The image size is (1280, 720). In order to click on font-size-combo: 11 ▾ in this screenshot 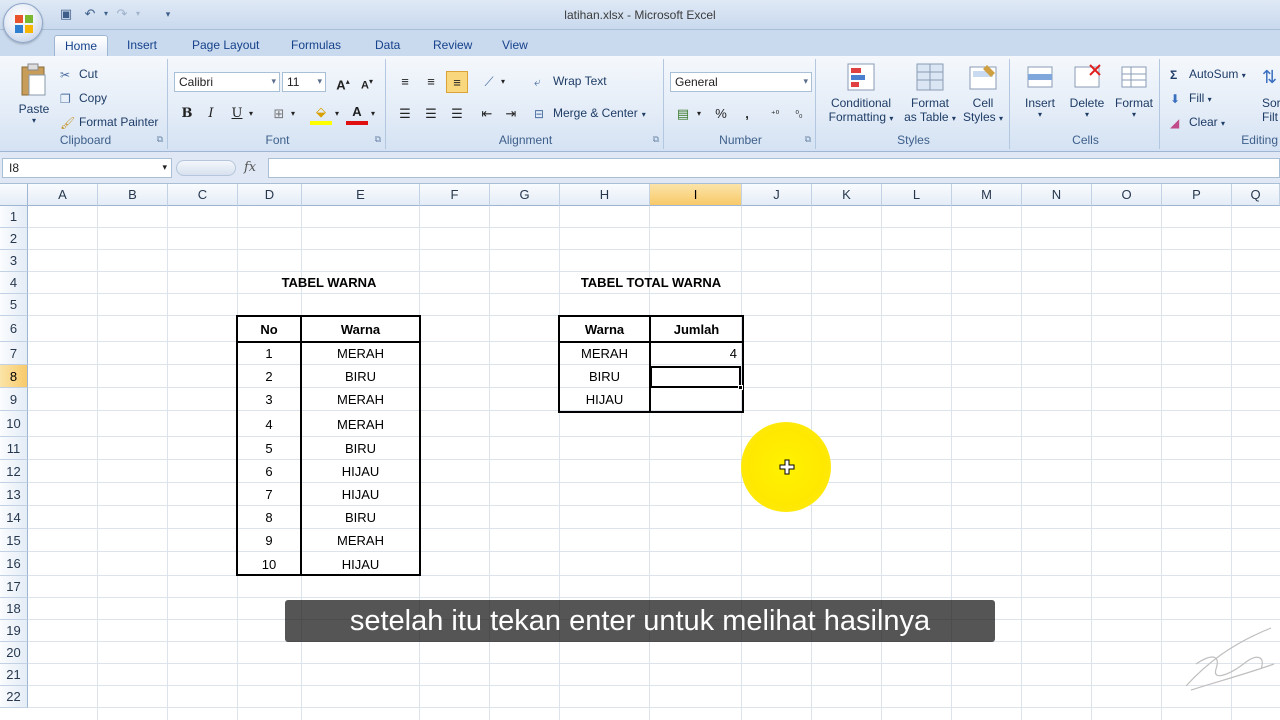, I will do `click(304, 82)`.